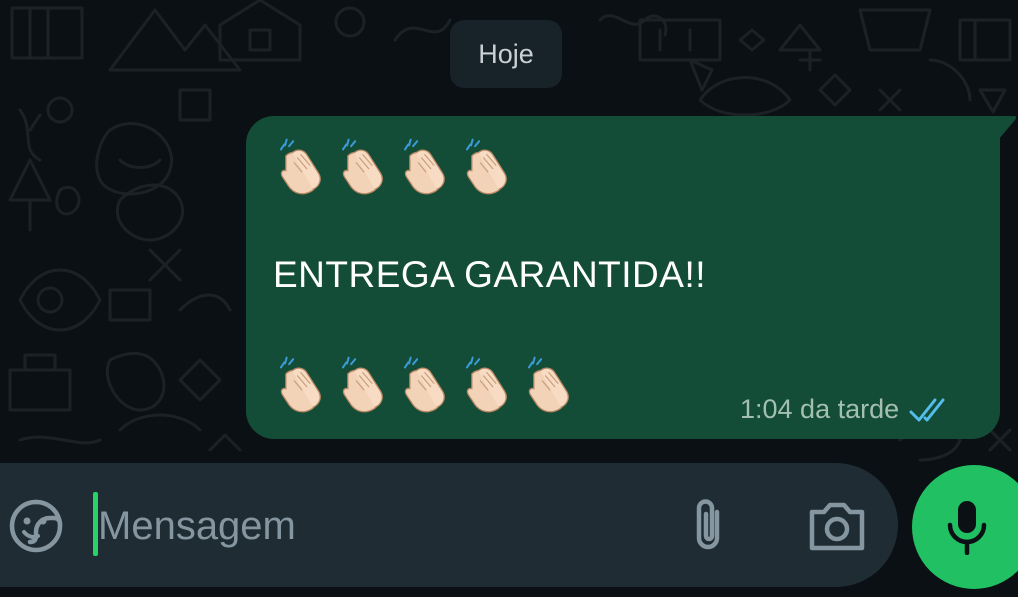  I want to click on message-time: 1:04 da tarde, so click(820, 409).